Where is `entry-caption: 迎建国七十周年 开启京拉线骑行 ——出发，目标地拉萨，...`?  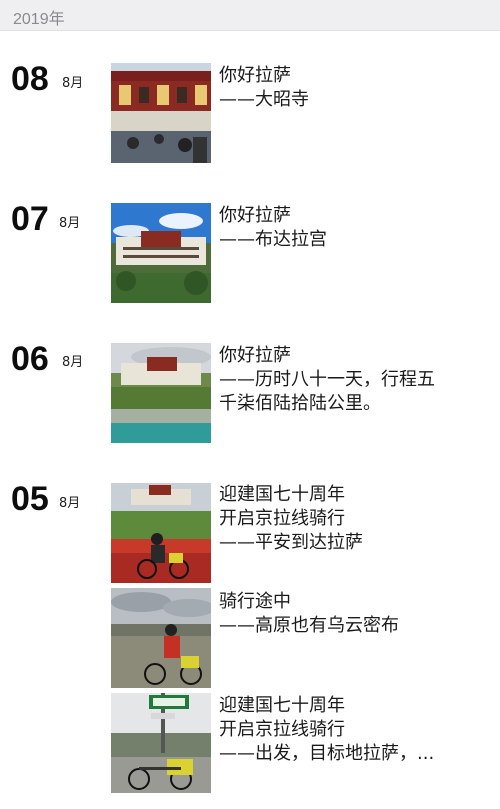 entry-caption: 迎建国七十周年 开启京拉线骑行 ——出发，目标地拉萨，... is located at coordinates (354, 730).